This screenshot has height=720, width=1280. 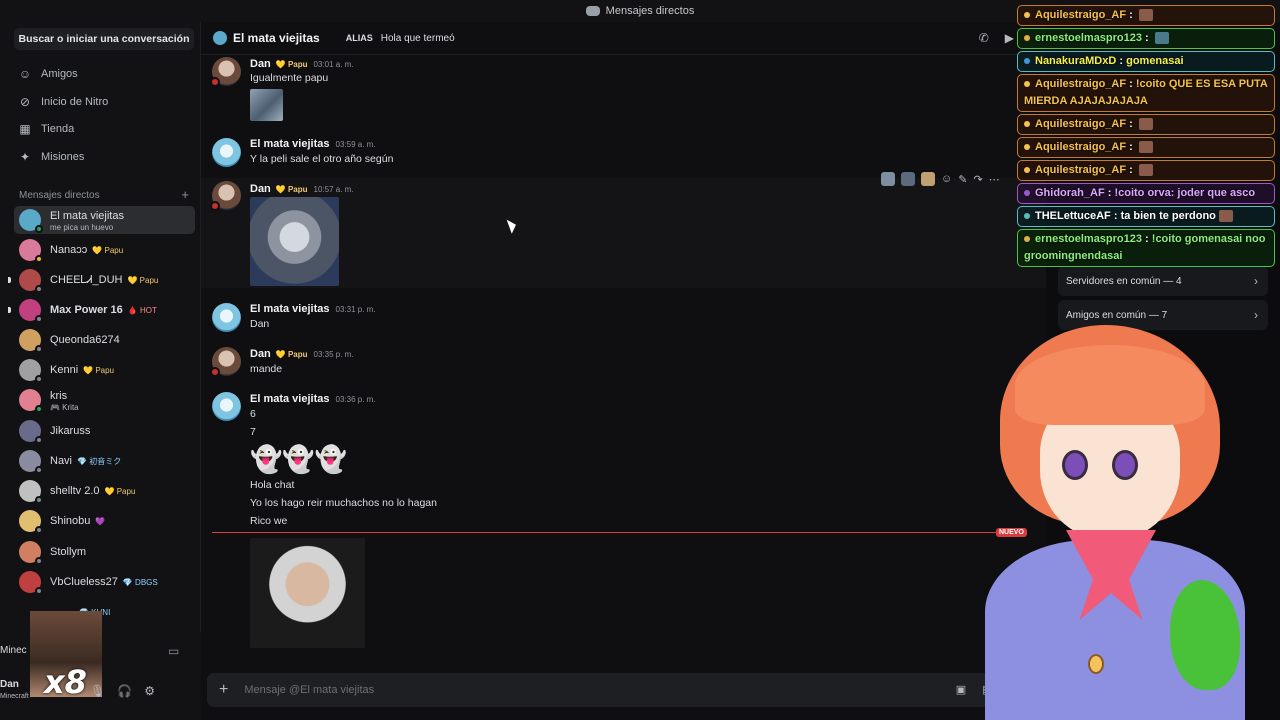 What do you see at coordinates (253, 432) in the screenshot?
I see `message-text: 7` at bounding box center [253, 432].